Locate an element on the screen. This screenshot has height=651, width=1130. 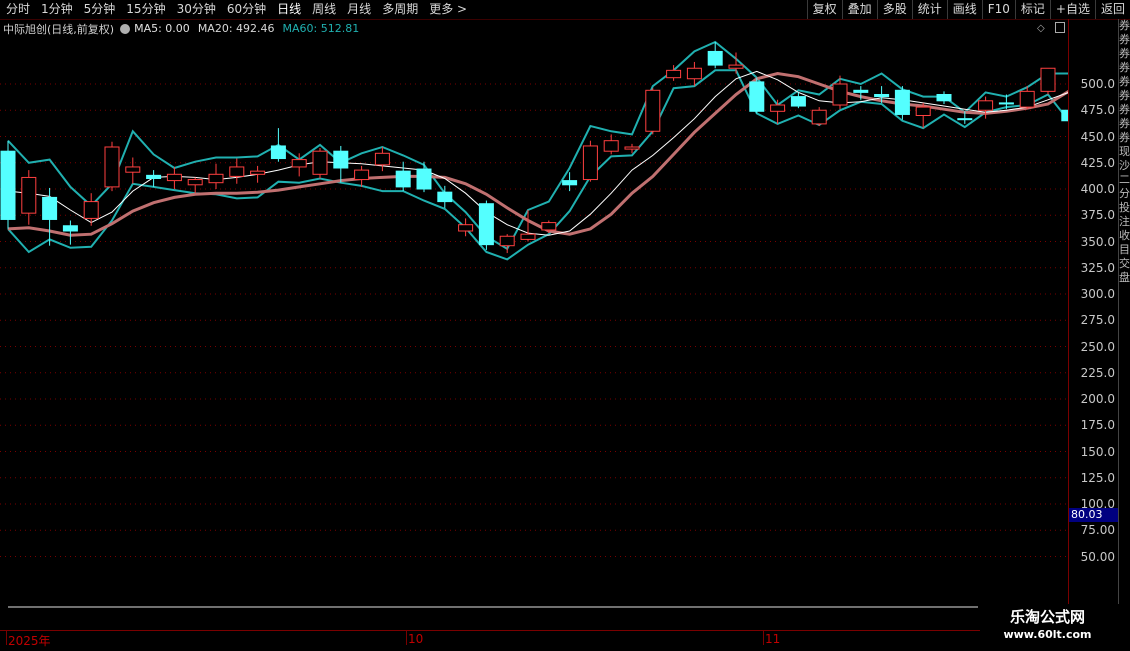
price-label: 500.0 is located at coordinates (1097, 84).